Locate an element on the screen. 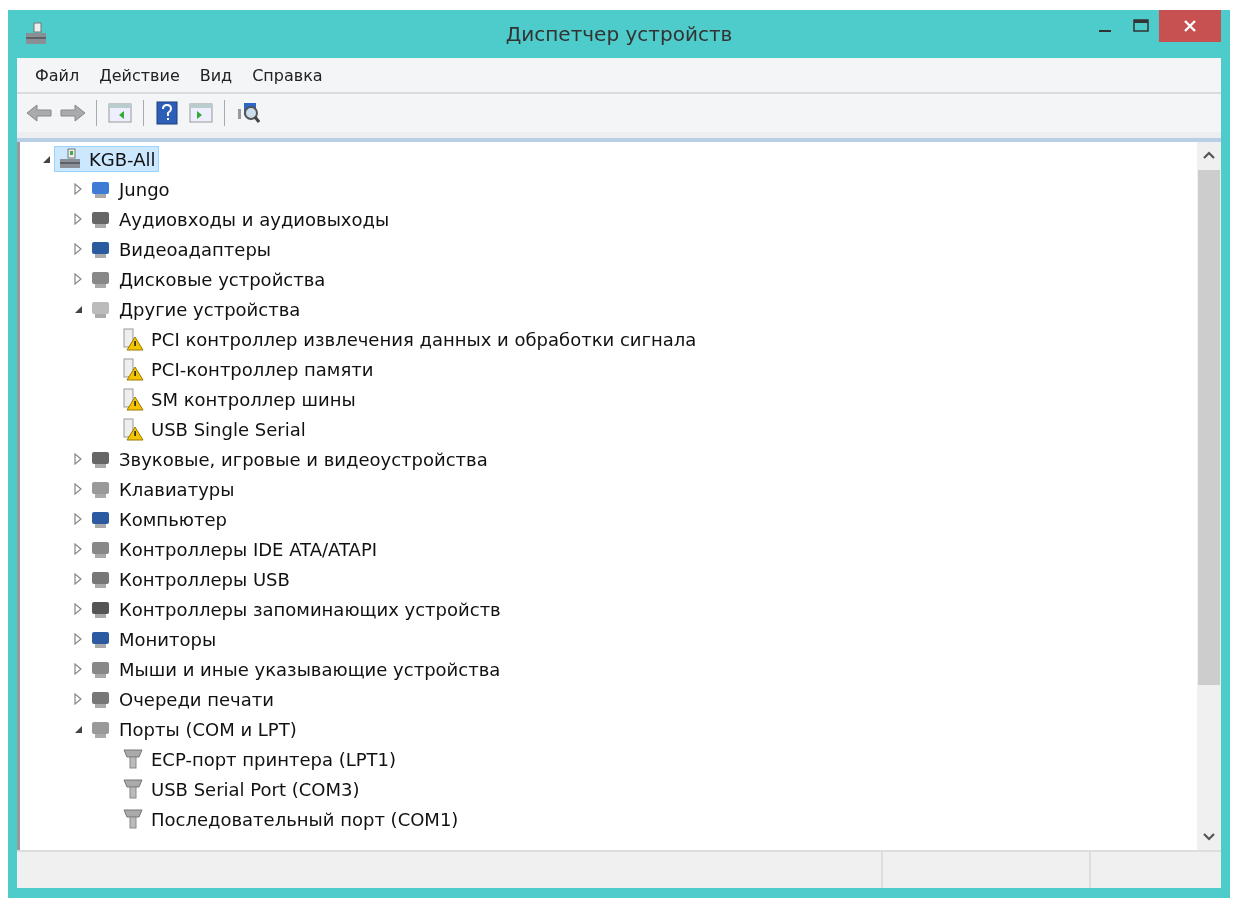  tree-item: Компьютер is located at coordinates (158, 519).